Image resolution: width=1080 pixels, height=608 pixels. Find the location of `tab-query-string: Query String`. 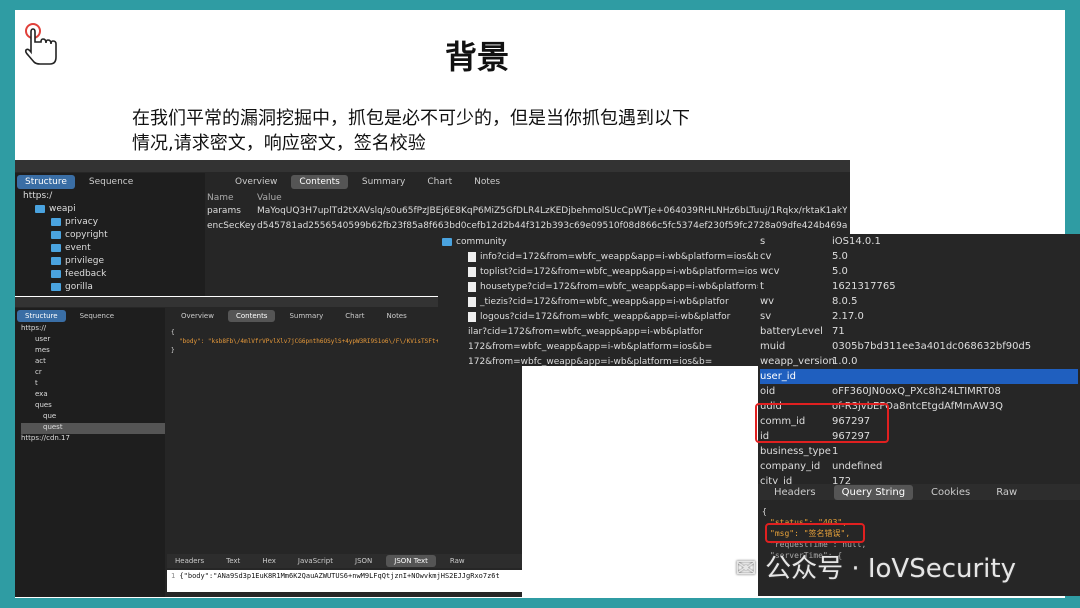

tab-query-string: Query String is located at coordinates (873, 492).